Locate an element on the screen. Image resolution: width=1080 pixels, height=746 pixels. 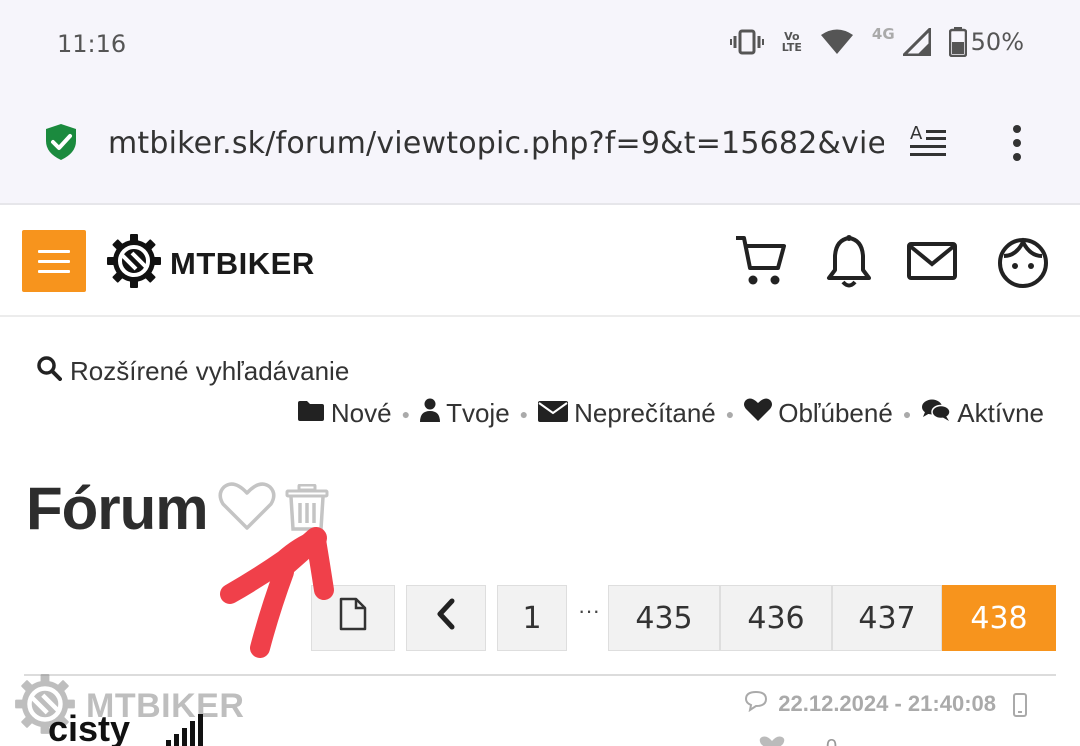
mobile-phone-icon is located at coordinates (1020, 707).